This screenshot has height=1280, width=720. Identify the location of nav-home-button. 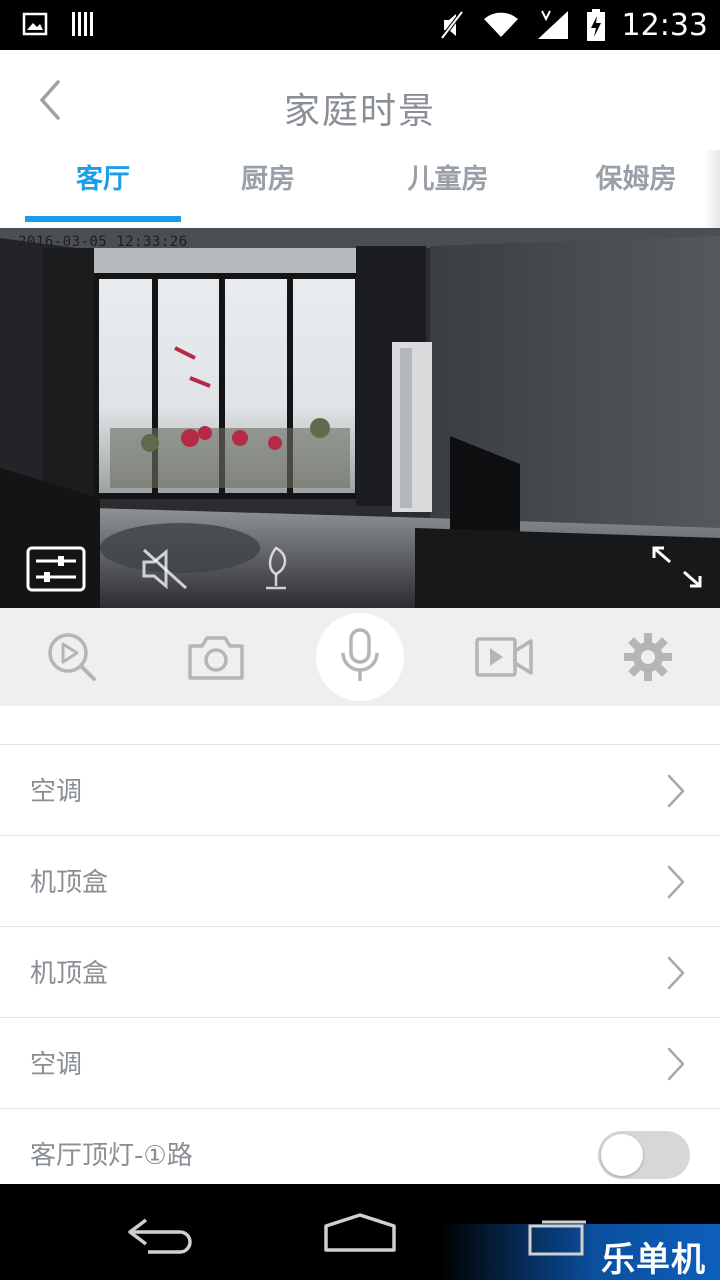
(360, 1235).